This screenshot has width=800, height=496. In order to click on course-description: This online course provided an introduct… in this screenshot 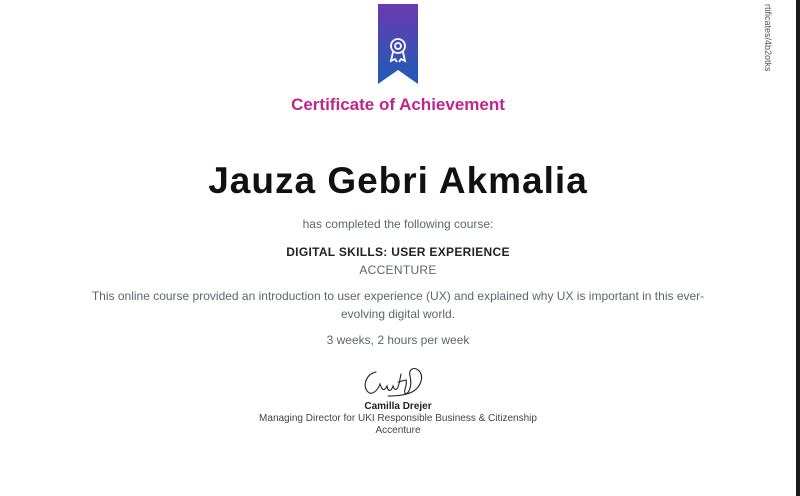, I will do `click(398, 305)`.